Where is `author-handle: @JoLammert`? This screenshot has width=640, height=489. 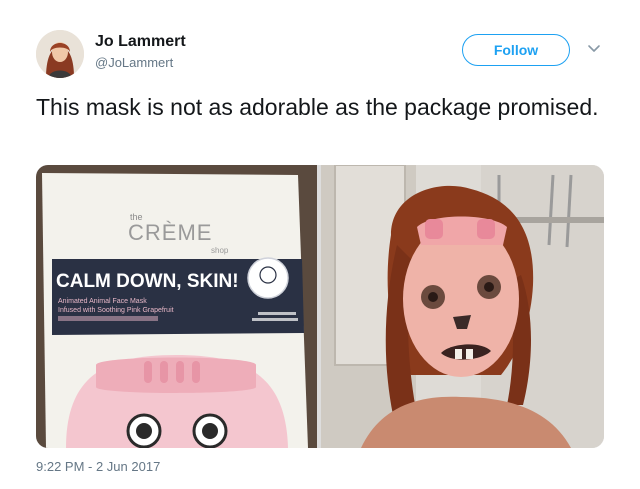 author-handle: @JoLammert is located at coordinates (134, 62).